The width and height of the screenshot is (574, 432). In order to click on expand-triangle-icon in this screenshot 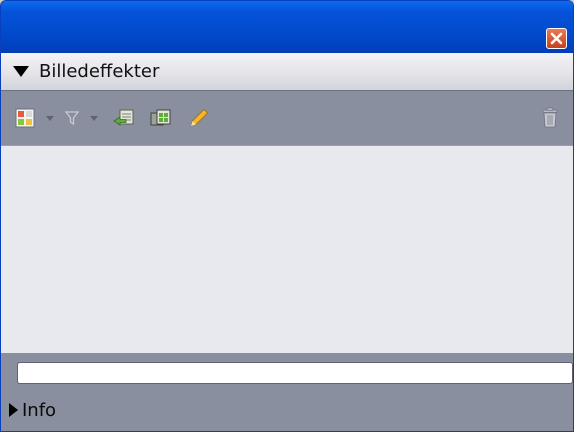, I will do `click(13, 410)`.